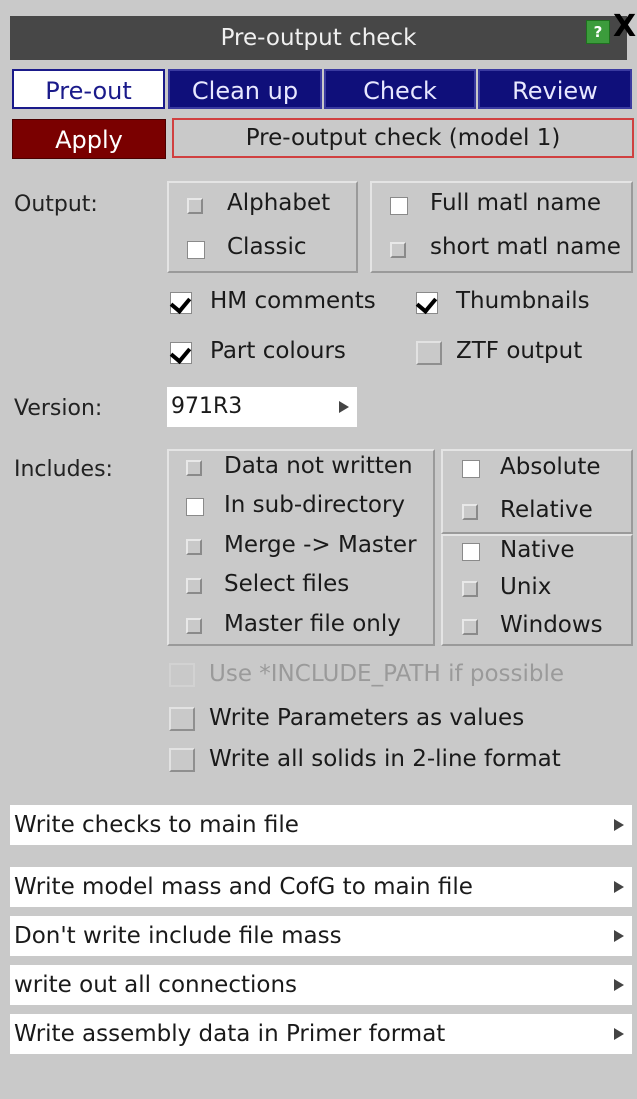  Describe the element at coordinates (537, 550) in the screenshot. I see `native-label: Native` at that location.